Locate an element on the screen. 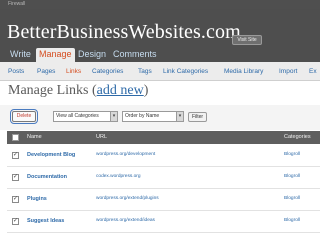 Image resolution: width=320 pixels, height=240 pixels. subnav-media-library: Media Library is located at coordinates (243, 71).